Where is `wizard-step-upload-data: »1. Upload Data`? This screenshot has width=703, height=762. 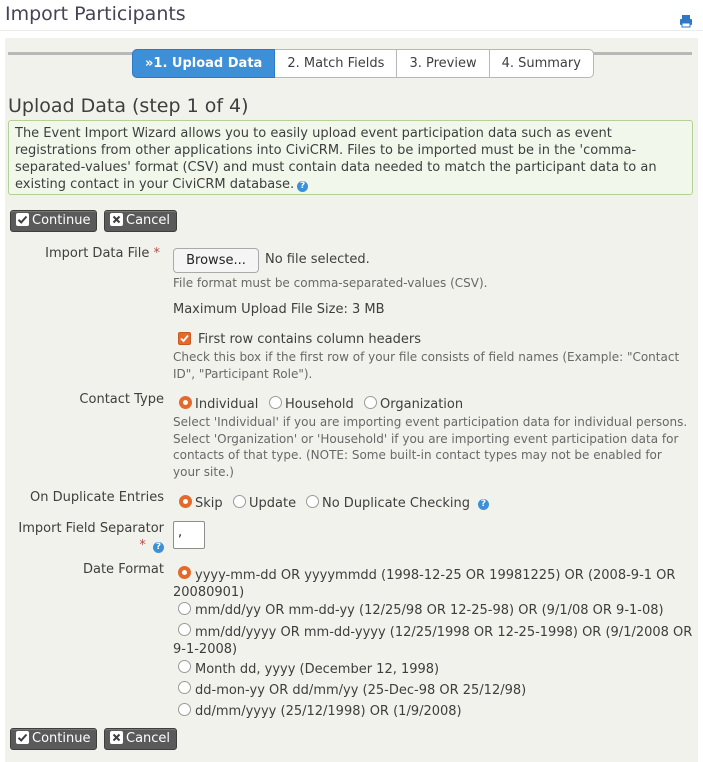 wizard-step-upload-data: »1. Upload Data is located at coordinates (204, 63).